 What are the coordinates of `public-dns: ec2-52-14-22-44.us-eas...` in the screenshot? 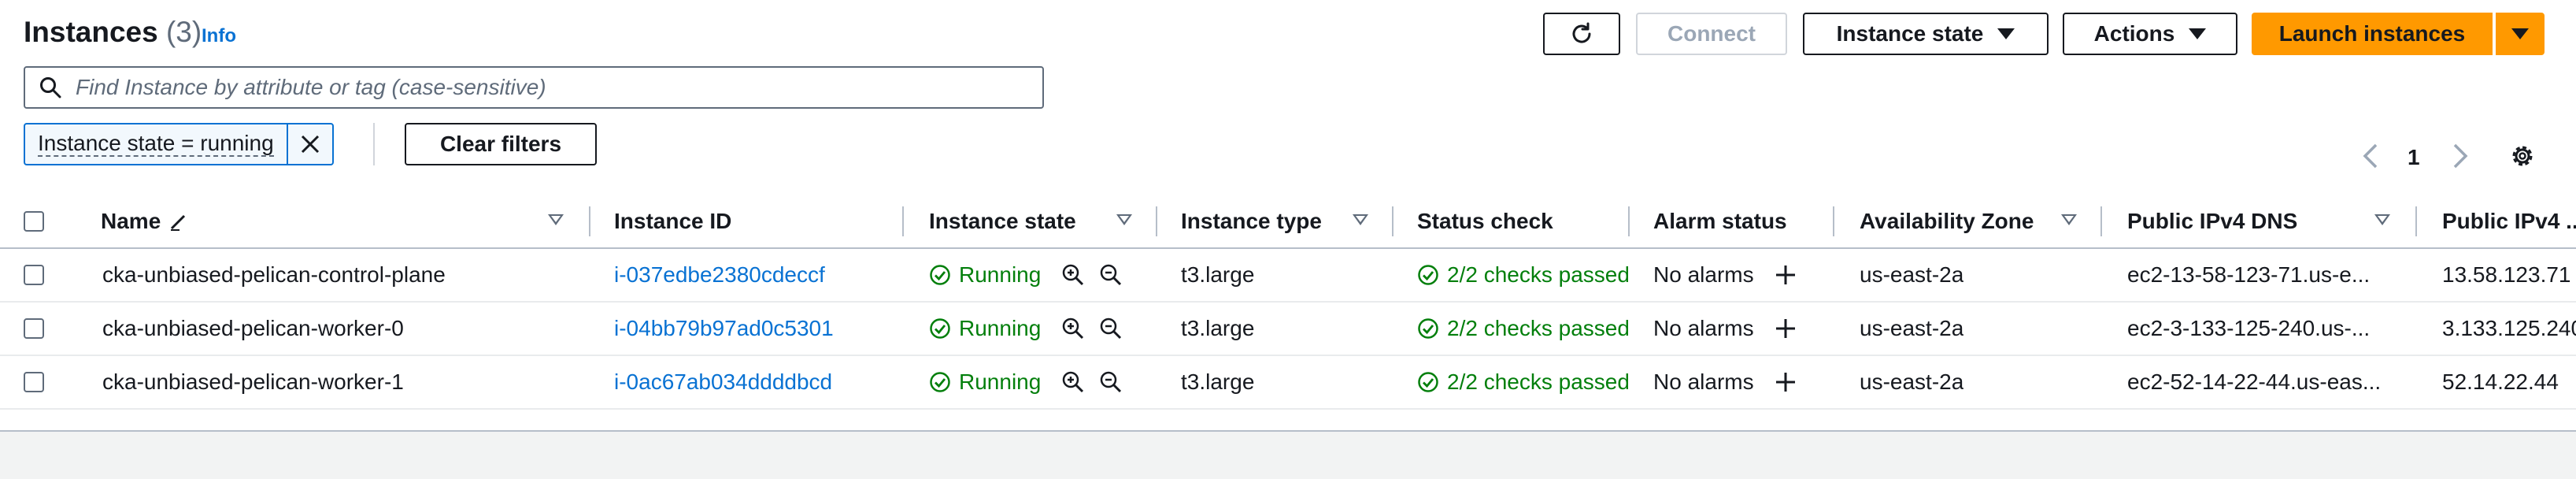 It's located at (2254, 381).